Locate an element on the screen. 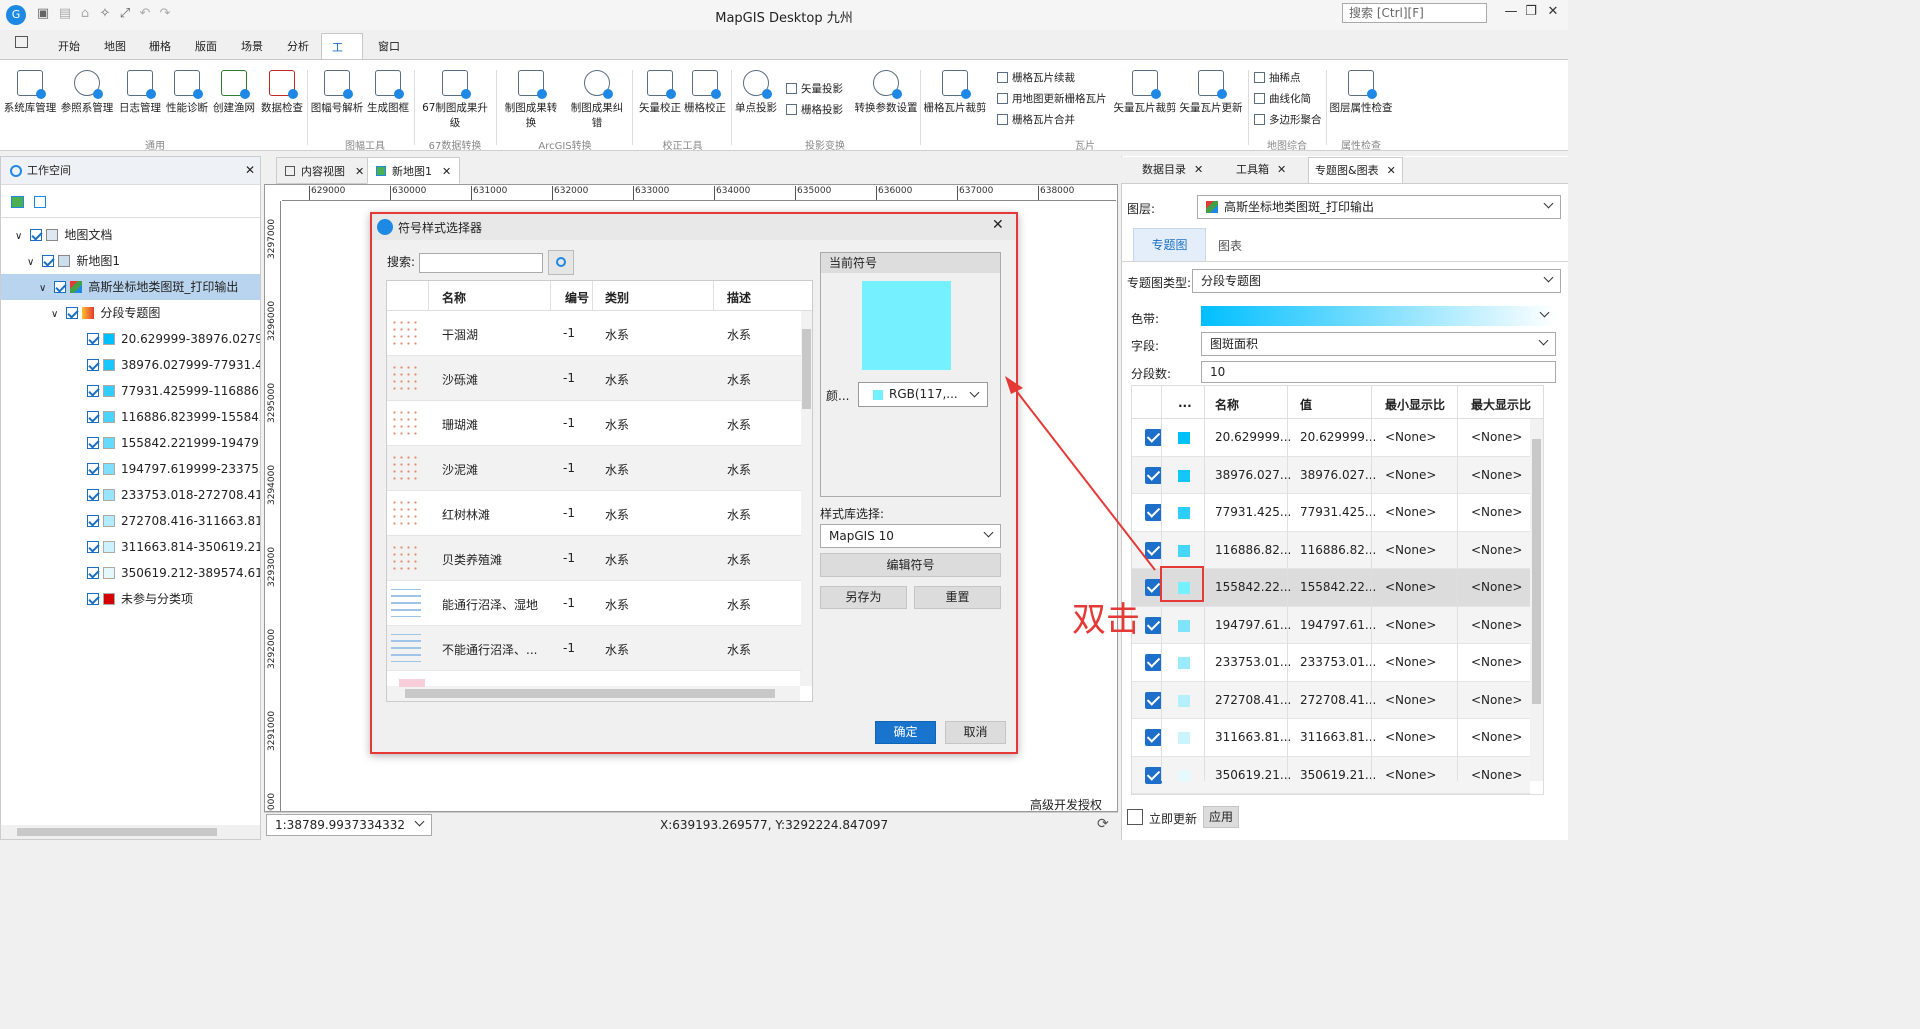 Image resolution: width=1920 pixels, height=1029 pixels. upgrade-67-button: 67制图成果升级 is located at coordinates (455, 100).